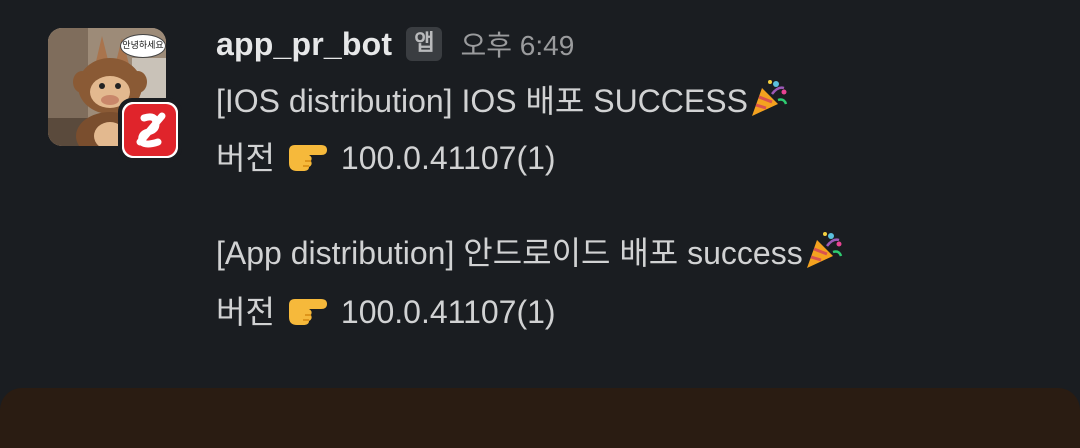 This screenshot has width=1080, height=448. I want to click on app-logo-icon, so click(150, 130).